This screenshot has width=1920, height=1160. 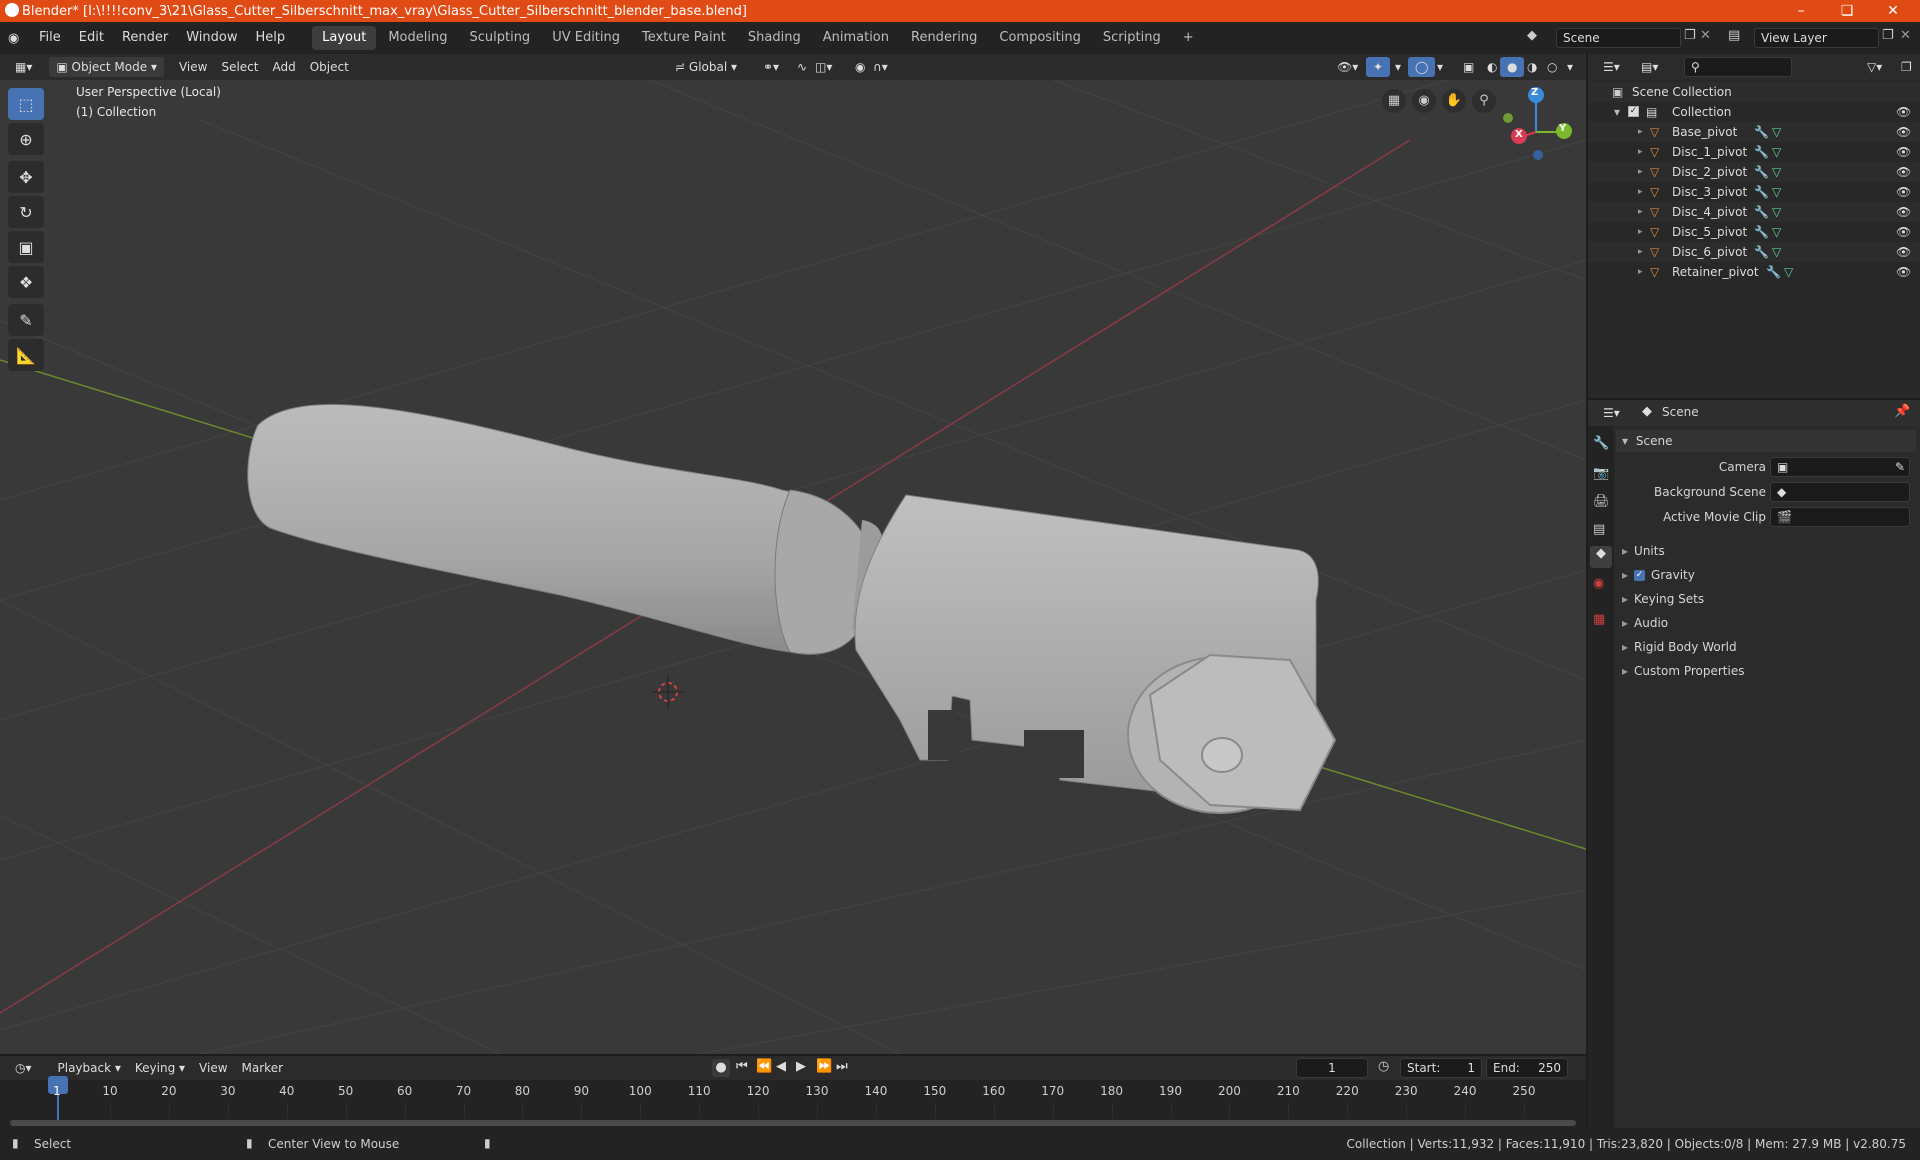 I want to click on active-movie-clip-field: 🎬, so click(x=1840, y=517).